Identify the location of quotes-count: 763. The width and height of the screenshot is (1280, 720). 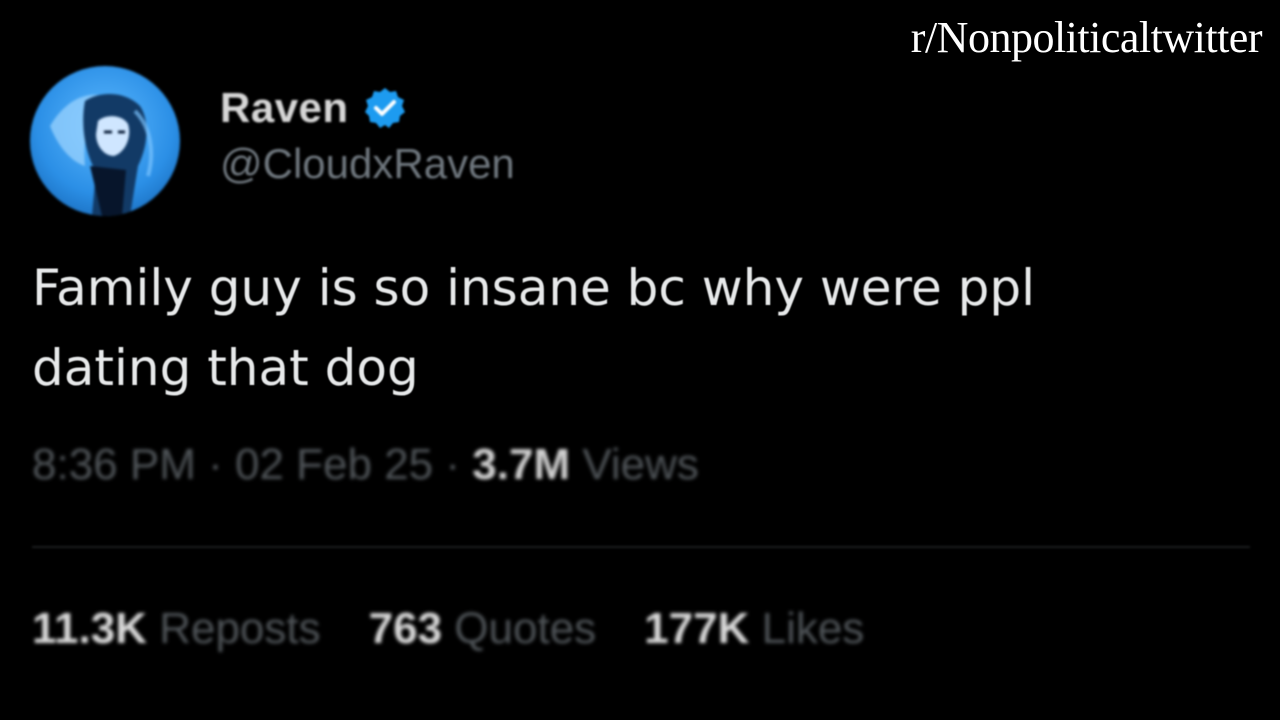
(405, 628).